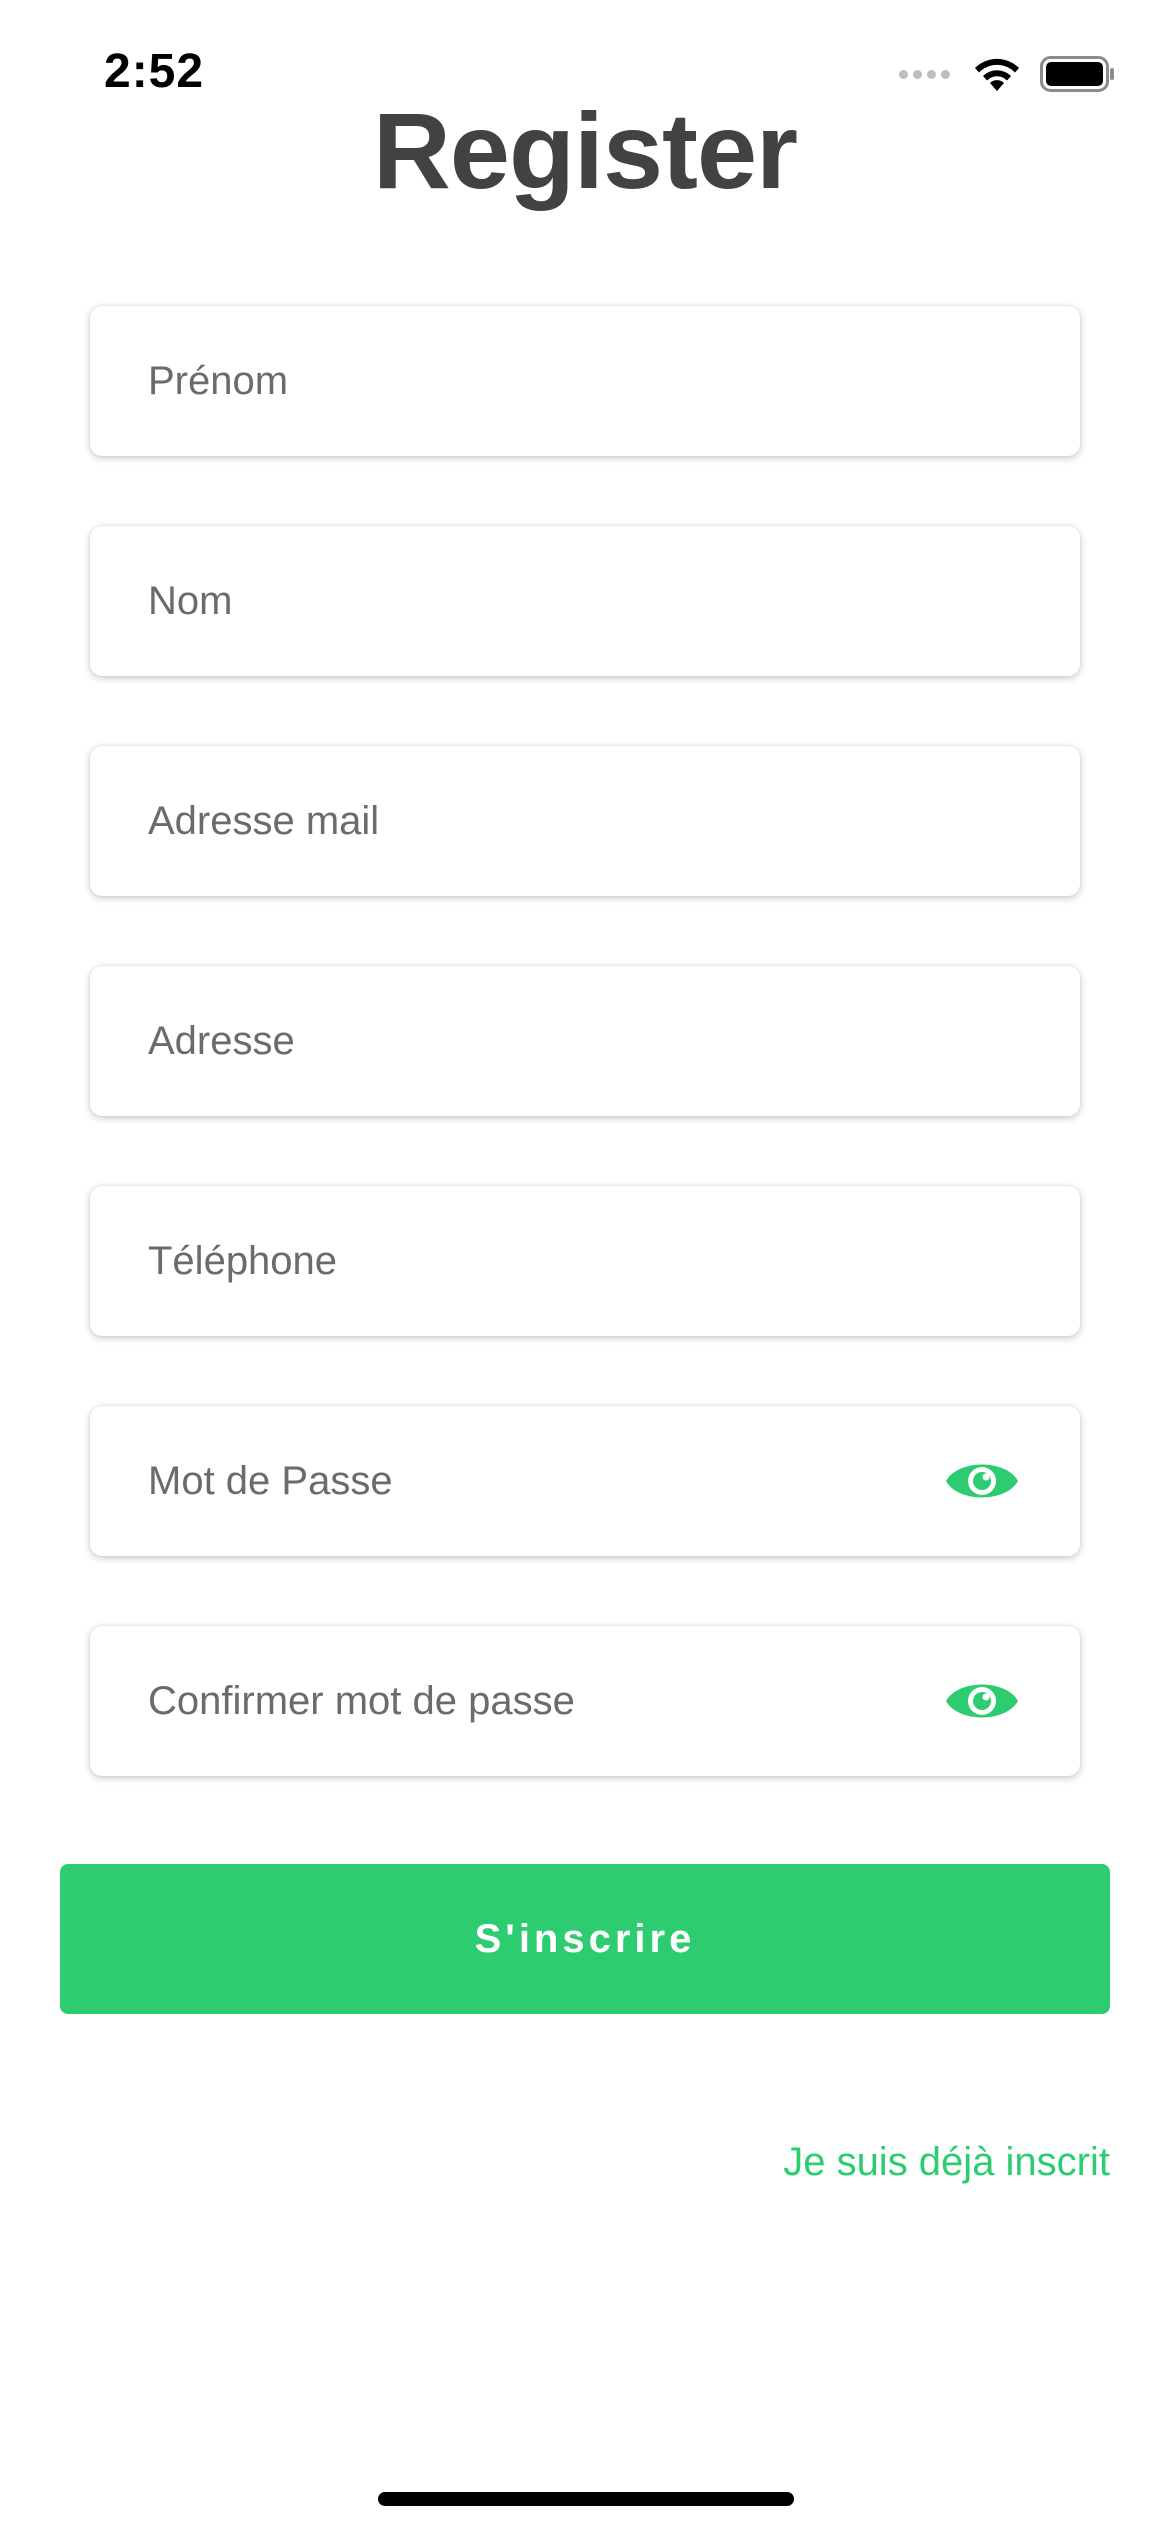 The image size is (1170, 2532). What do you see at coordinates (946, 2162) in the screenshot?
I see `already-registered-link: Je suis déjà inscrit` at bounding box center [946, 2162].